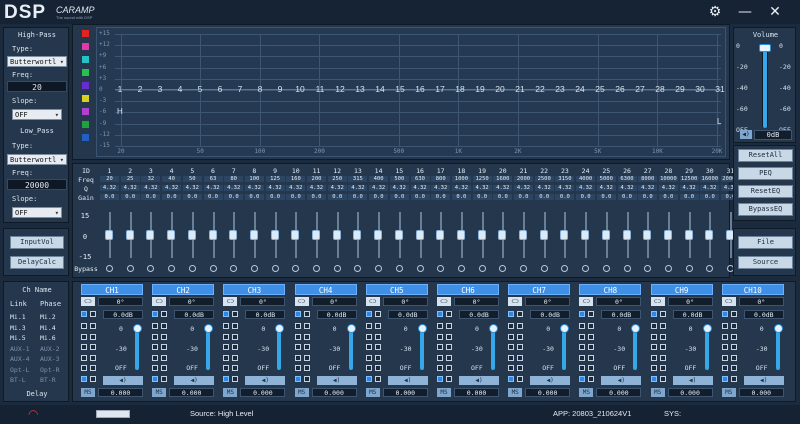 This screenshot has width=800, height=424. Describe the element at coordinates (503, 179) in the screenshot. I see `eq-freq-cell: 1600` at that location.